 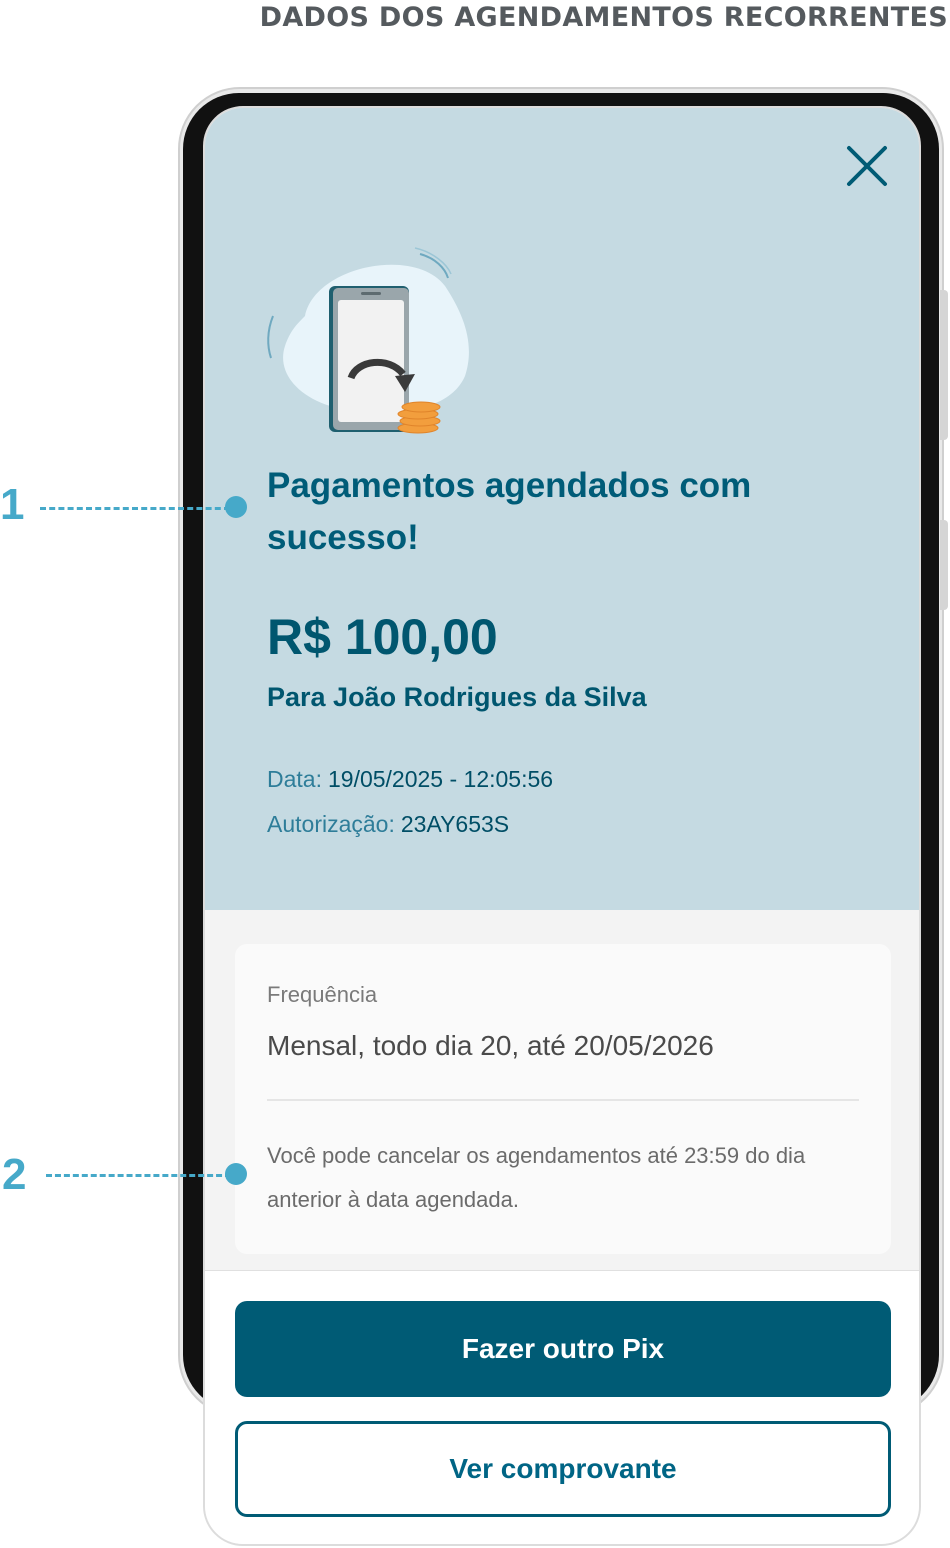 What do you see at coordinates (294, 779) in the screenshot?
I see `date-label: Data:` at bounding box center [294, 779].